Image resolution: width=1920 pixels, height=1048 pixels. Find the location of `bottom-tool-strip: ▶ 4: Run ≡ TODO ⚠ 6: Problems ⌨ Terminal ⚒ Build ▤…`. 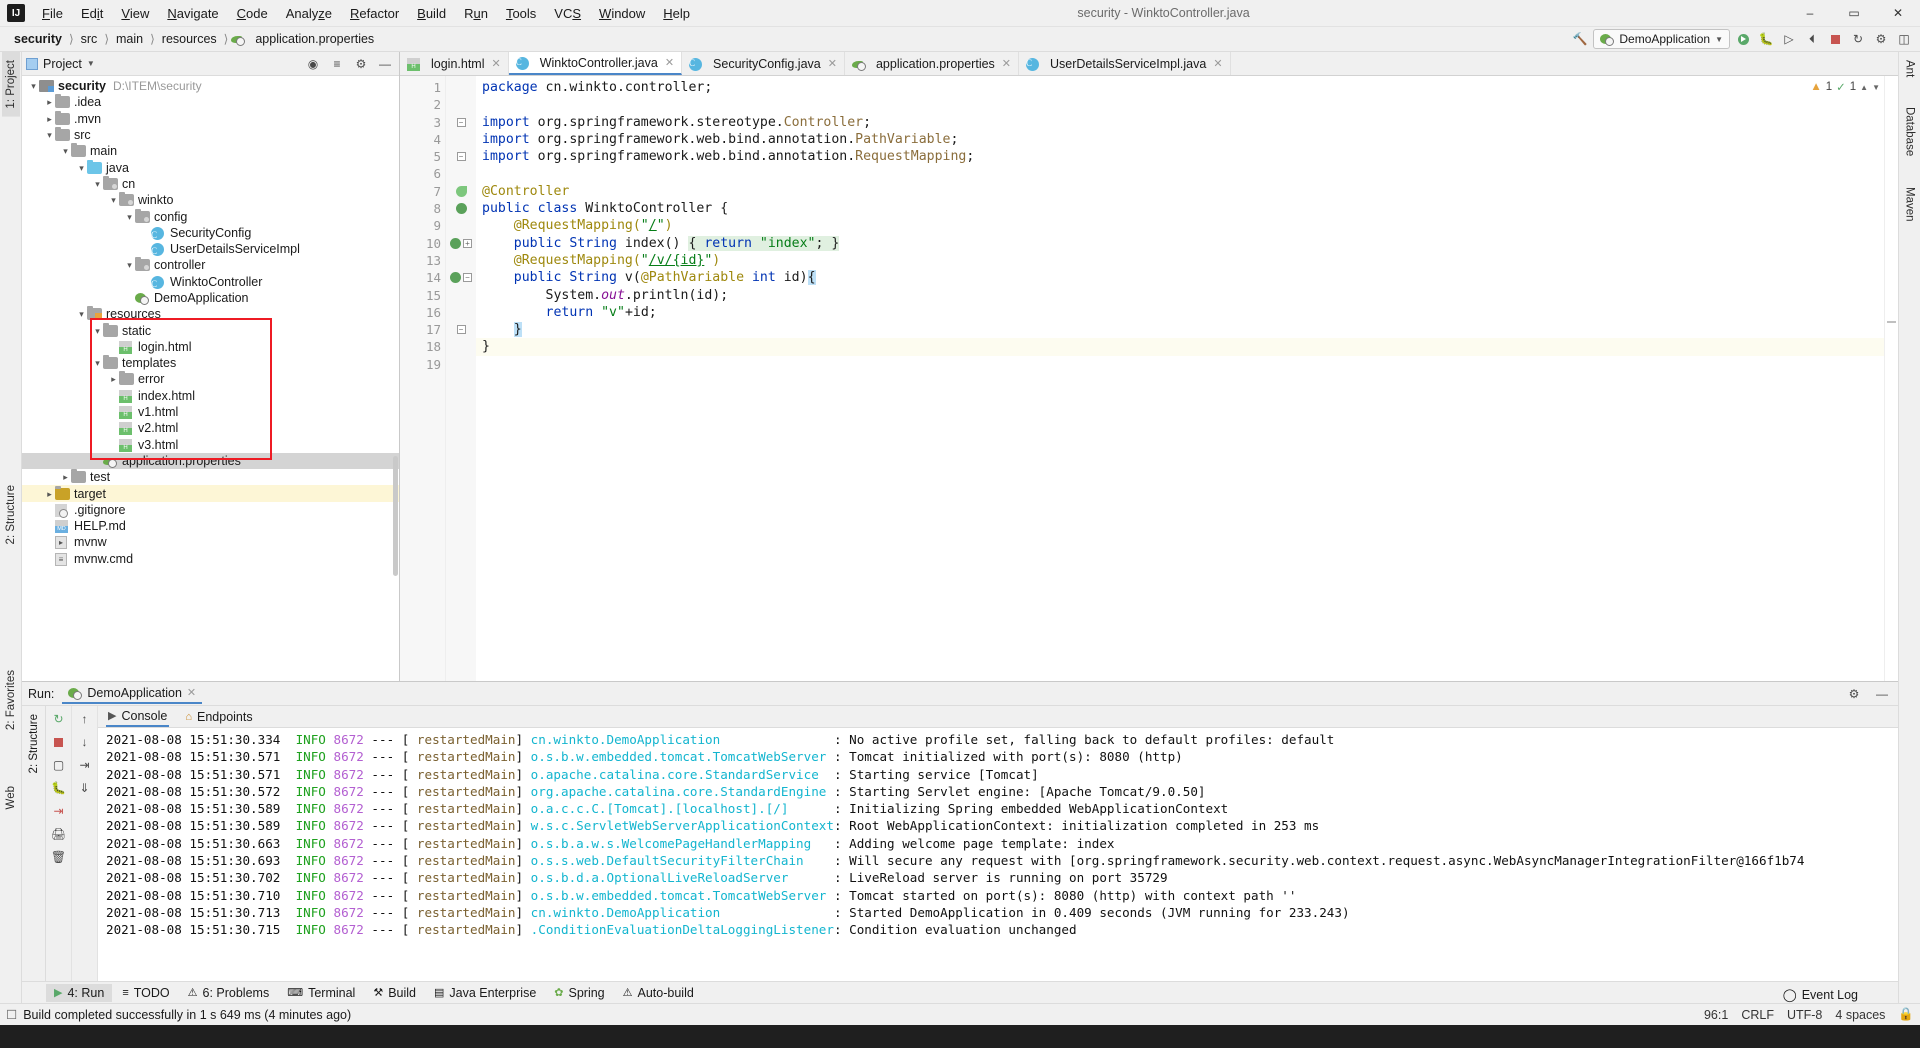

bottom-tool-strip: ▶ 4: Run ≡ TODO ⚠ 6: Problems ⌨ Terminal ⚒ Build ▤… is located at coordinates (960, 992).